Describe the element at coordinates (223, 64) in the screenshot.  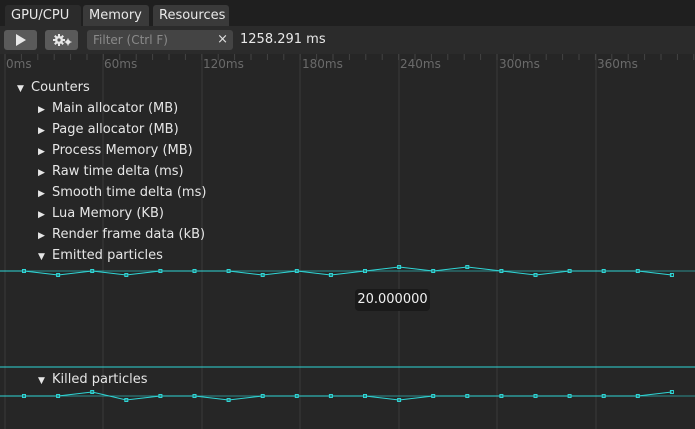
I see `ruler-label-120ms: 120ms` at that location.